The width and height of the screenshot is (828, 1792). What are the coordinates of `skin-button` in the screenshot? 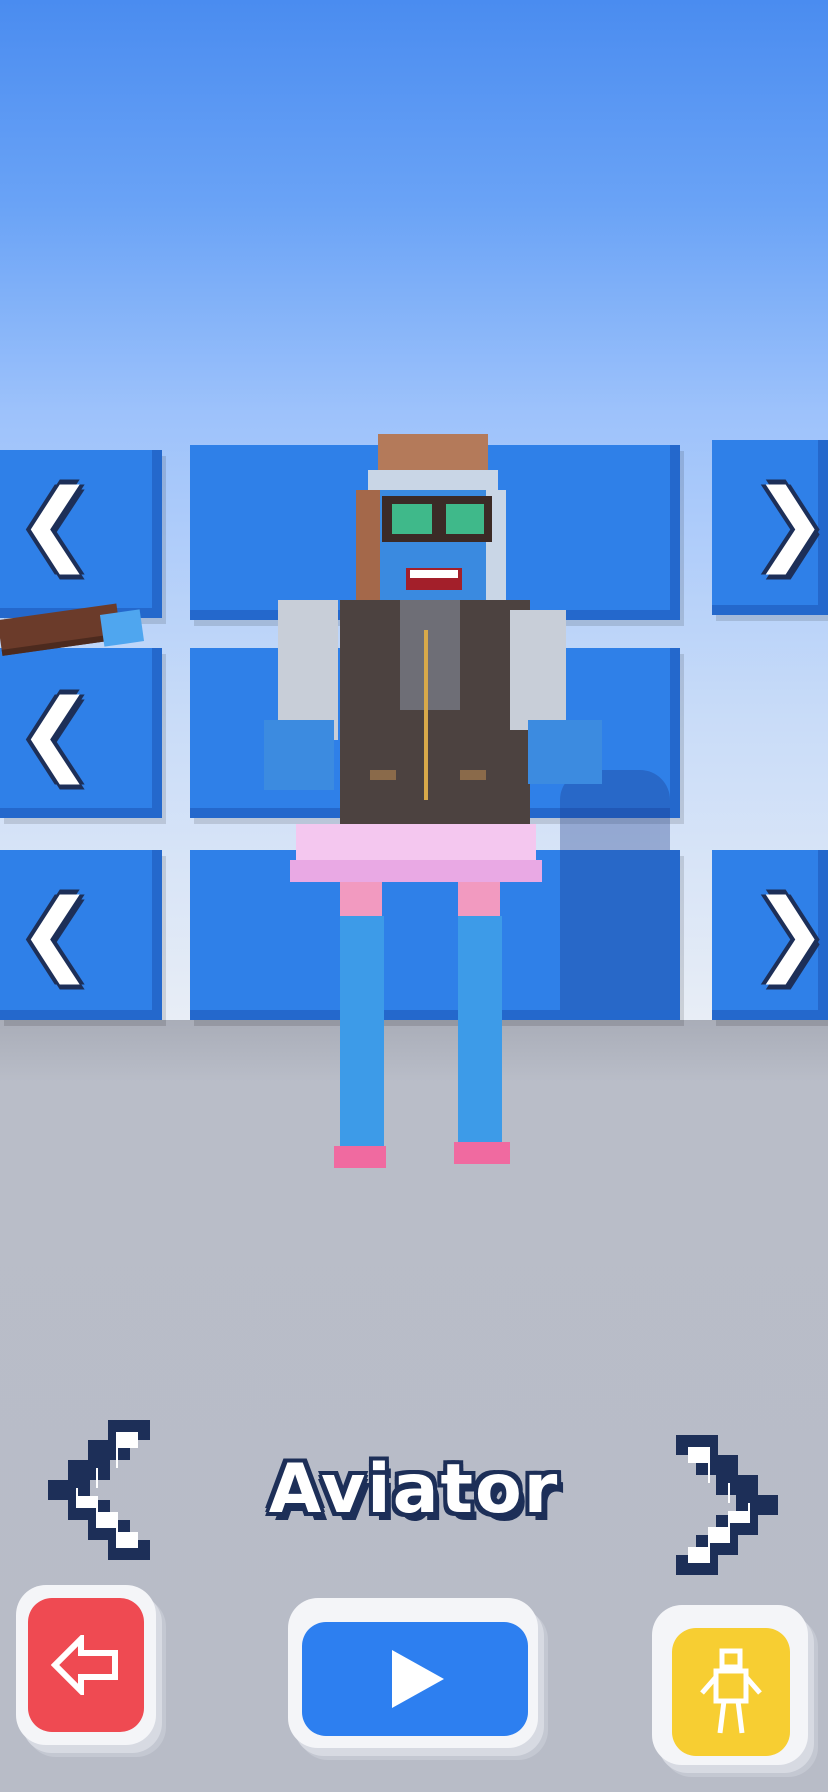 It's located at (731, 1692).